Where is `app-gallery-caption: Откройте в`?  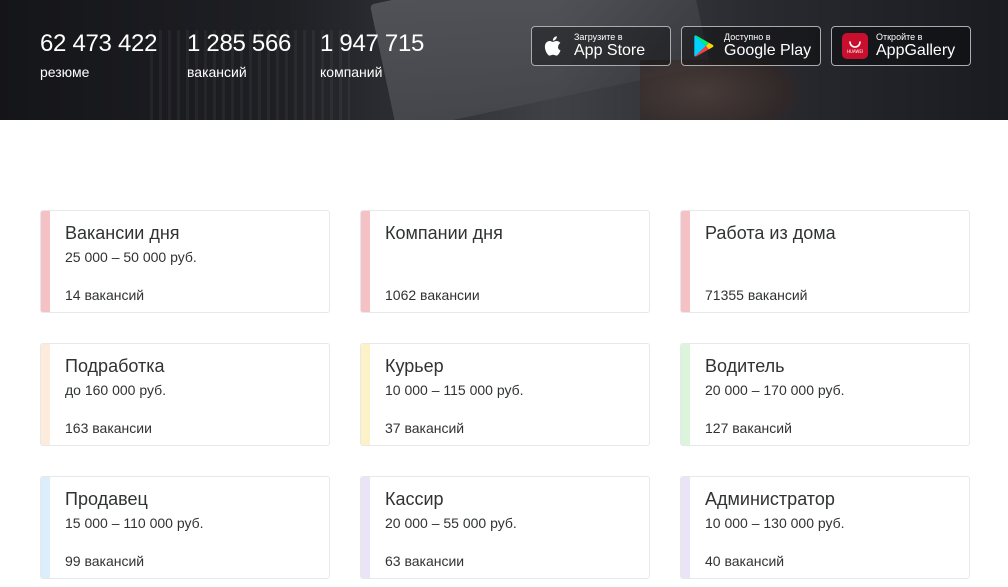 app-gallery-caption: Откройте в is located at coordinates (899, 37).